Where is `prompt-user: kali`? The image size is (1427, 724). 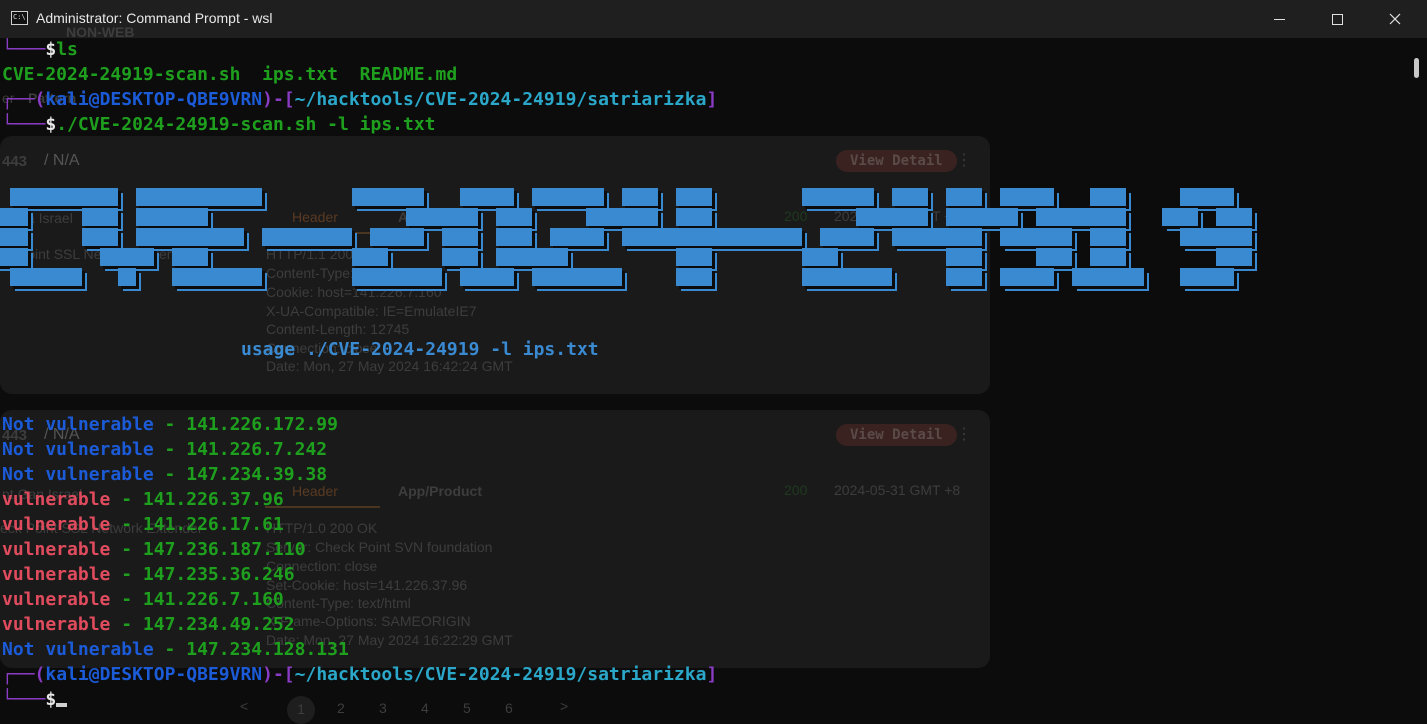
prompt-user: kali is located at coordinates (67, 99).